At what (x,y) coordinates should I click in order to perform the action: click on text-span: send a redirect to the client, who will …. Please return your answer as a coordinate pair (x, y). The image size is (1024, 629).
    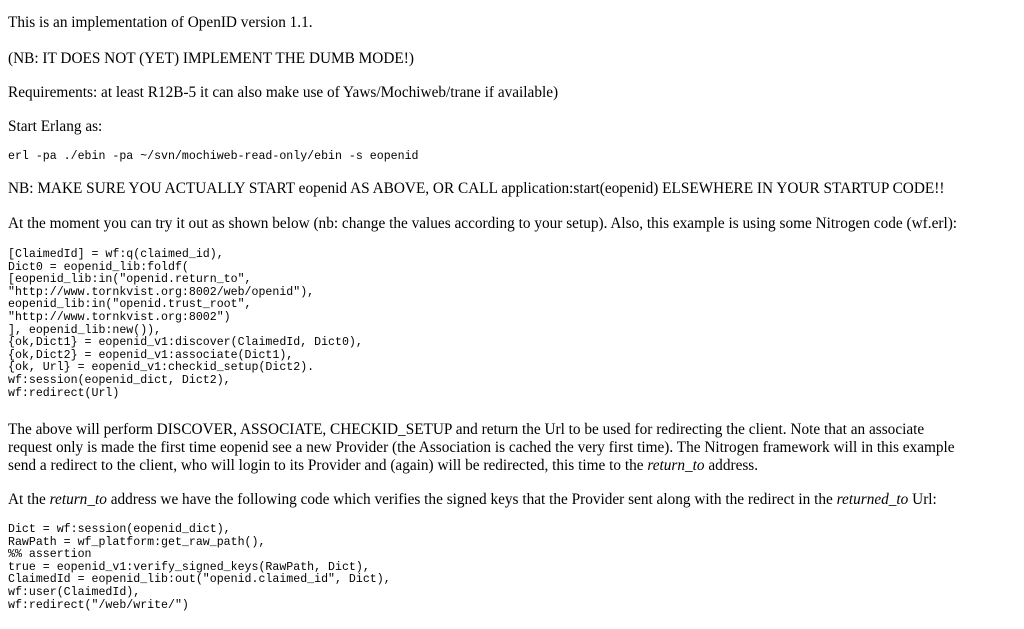
    Looking at the image, I should click on (328, 465).